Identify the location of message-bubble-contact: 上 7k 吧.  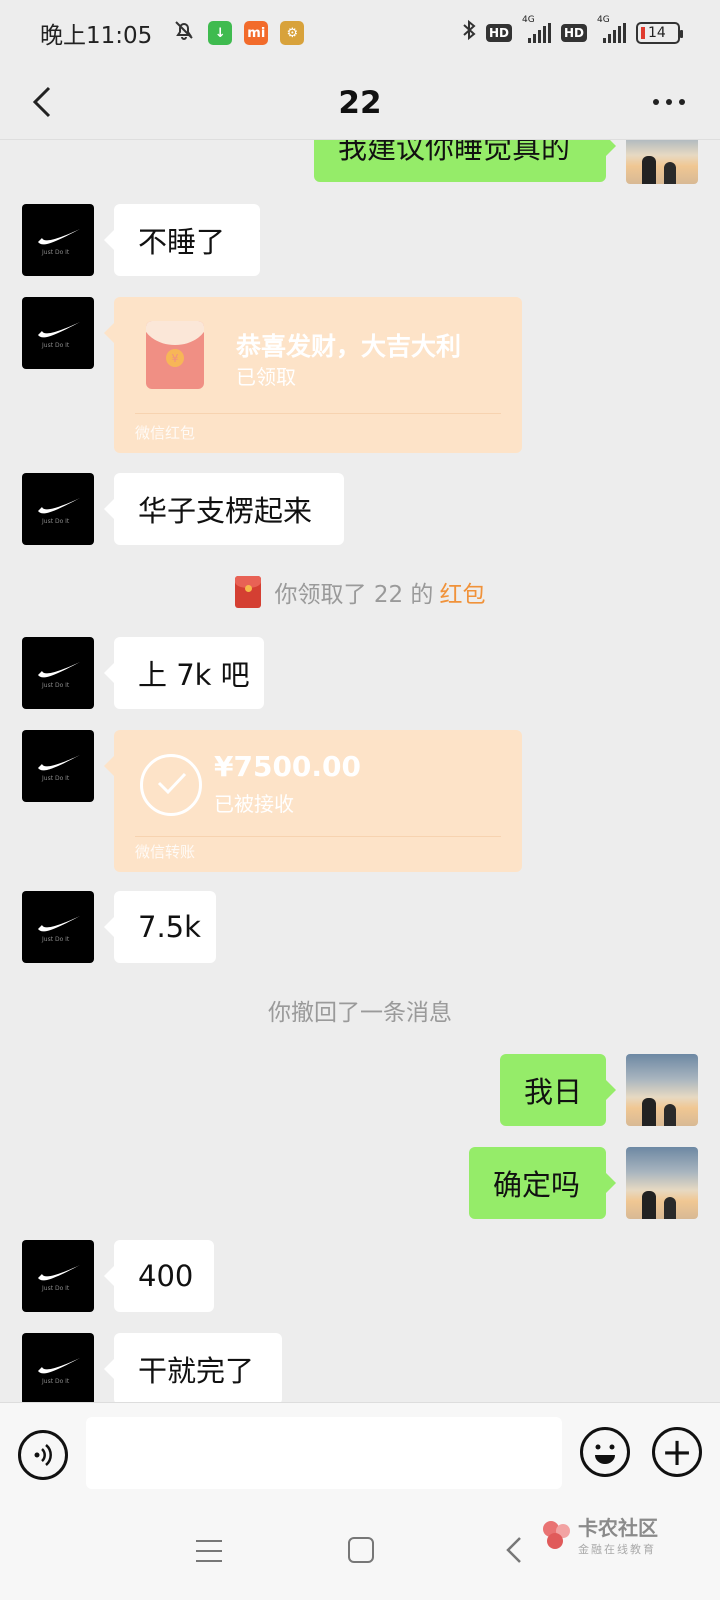
(184, 673).